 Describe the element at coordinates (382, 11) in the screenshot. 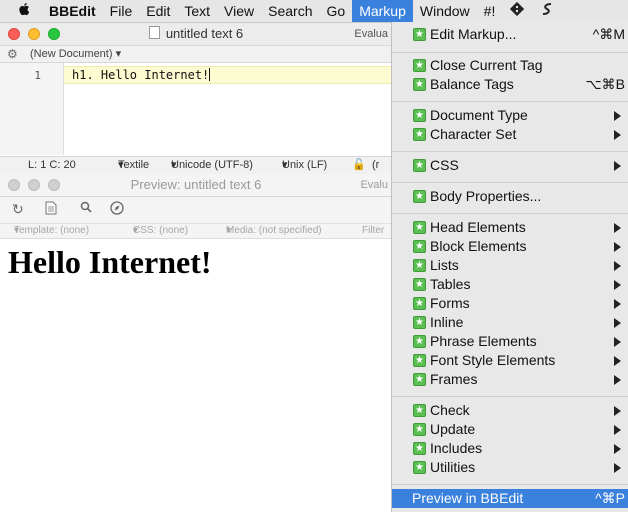

I see `menu-markup: Markup` at that location.